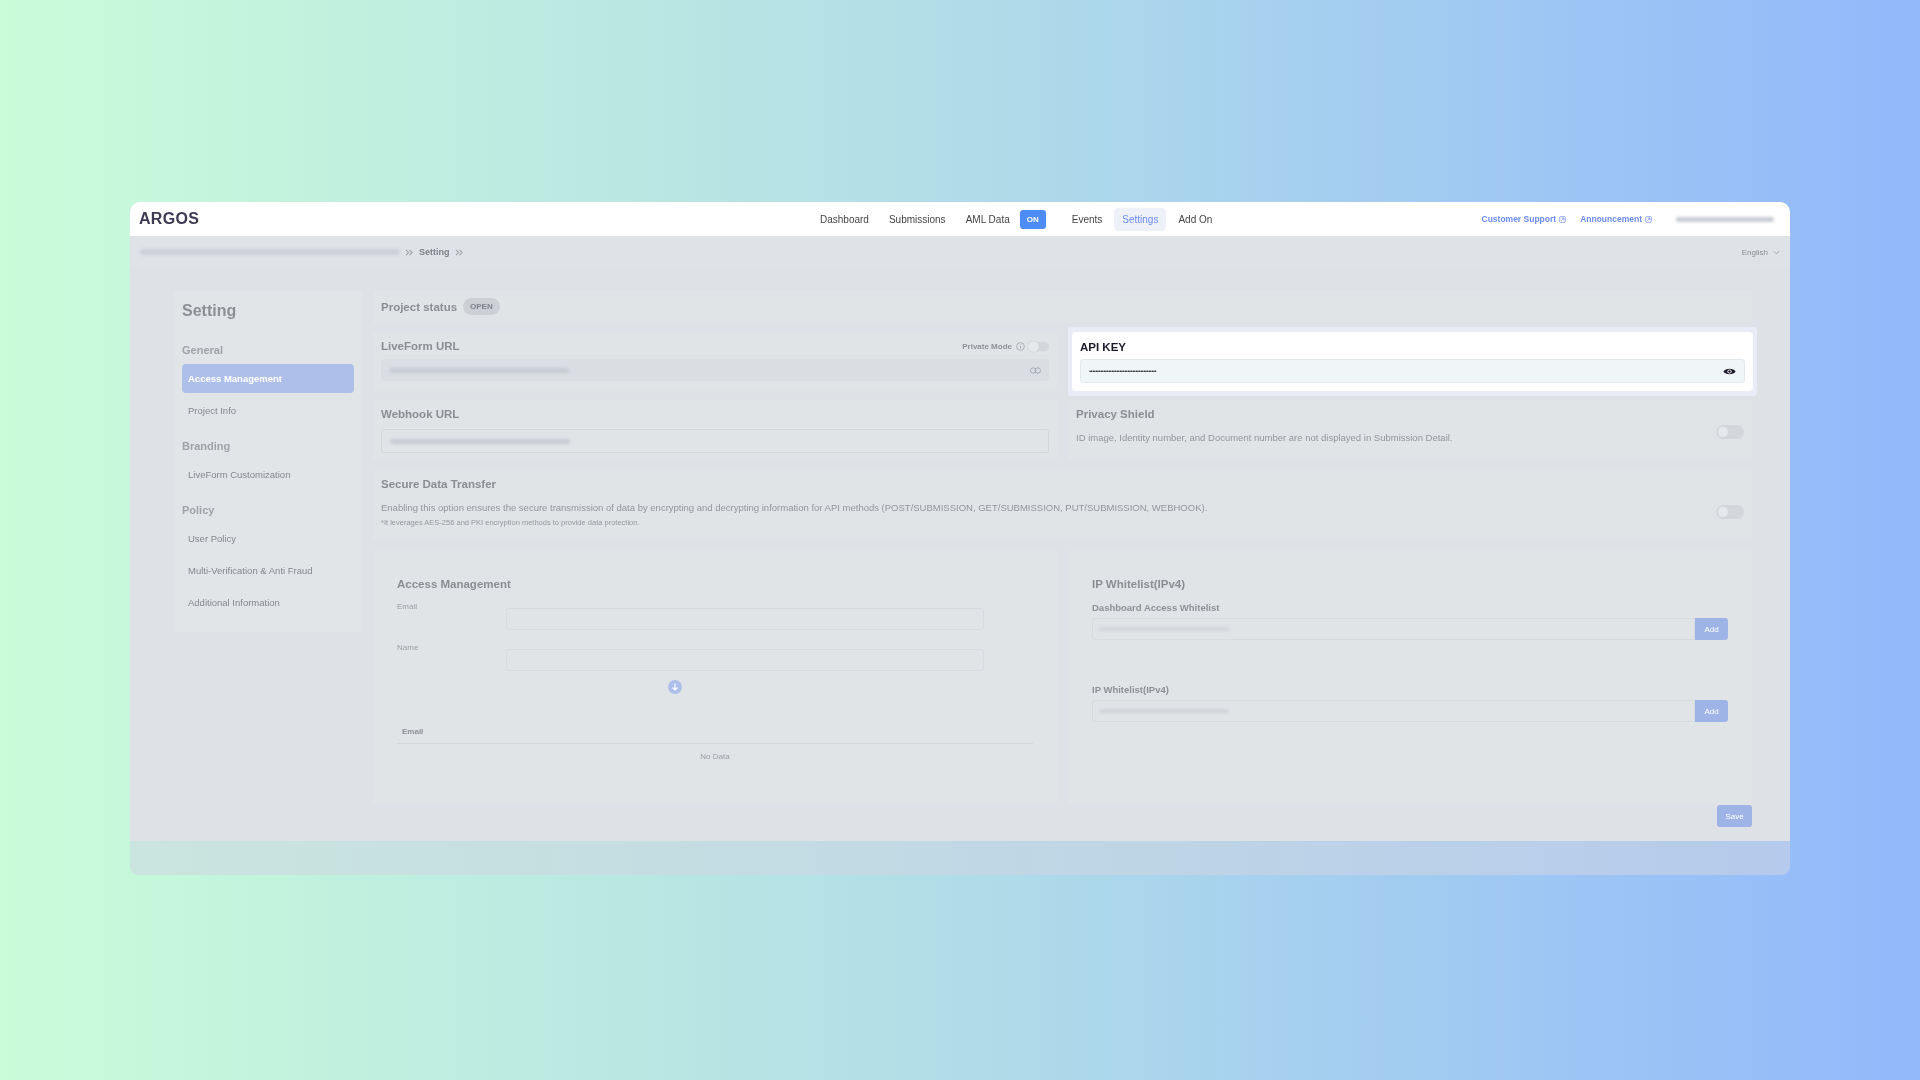 The width and height of the screenshot is (1920, 1080). I want to click on private-mode-label: Private Mode, so click(987, 346).